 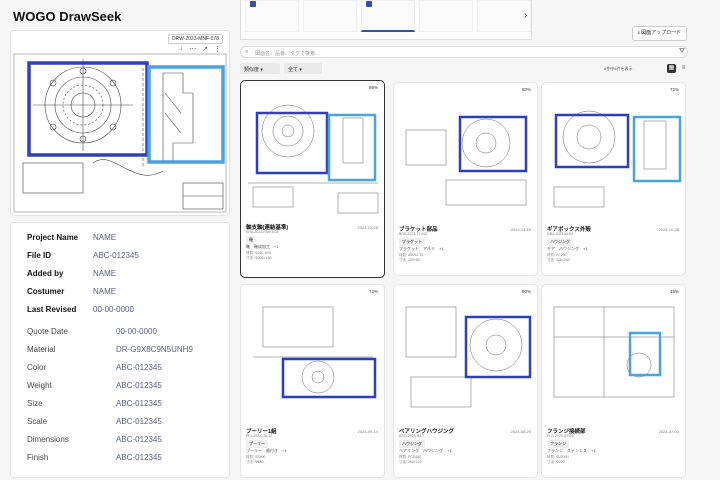 I want to click on search-icon: ⌕, so click(x=247, y=52).